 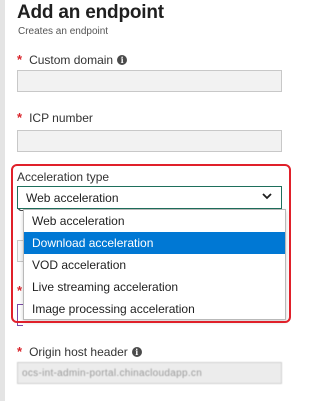 What do you see at coordinates (149, 373) in the screenshot?
I see `origin-host-header-input: ocs-int-admin-portal.chinacloudapp.cn` at bounding box center [149, 373].